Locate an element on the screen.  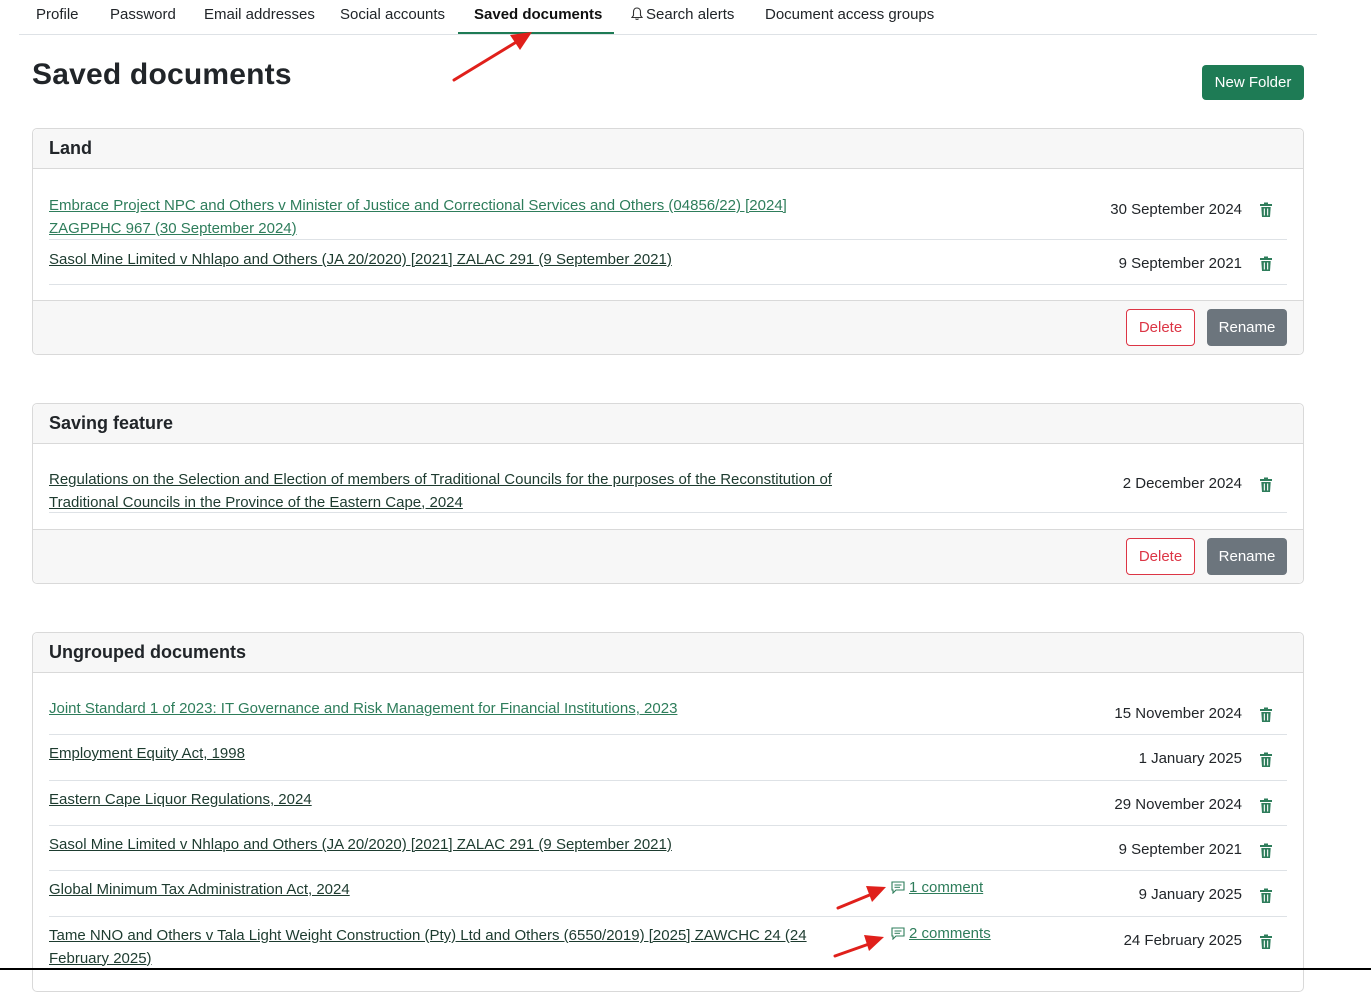
document-date: 1 January 2025 is located at coordinates (1190, 758).